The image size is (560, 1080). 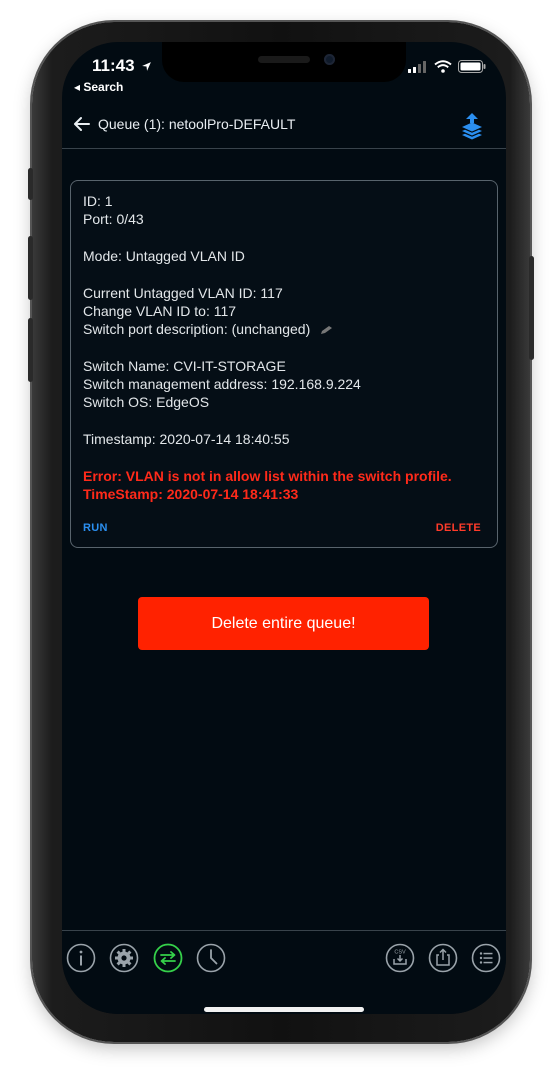 I want to click on location-arrow-icon, so click(x=147, y=66).